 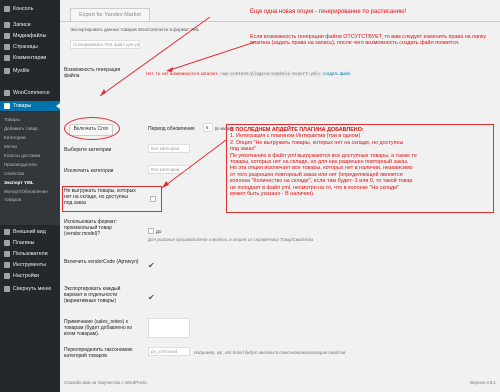 What do you see at coordinates (22, 106) in the screenshot?
I see `sidebar-item-label: Товары` at bounding box center [22, 106].